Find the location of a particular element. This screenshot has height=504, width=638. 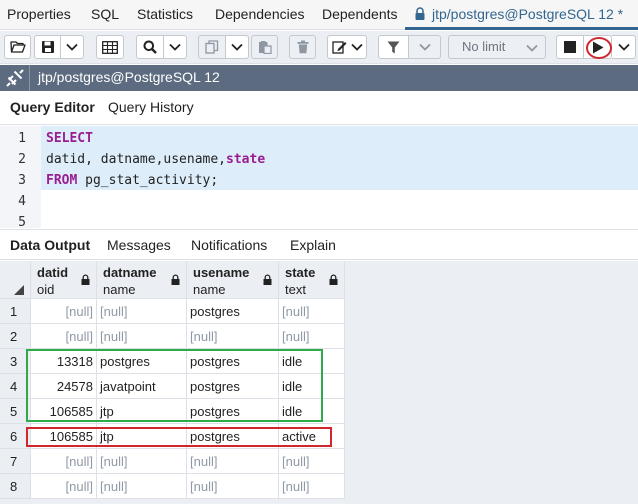

select-all-corner is located at coordinates (15, 280).